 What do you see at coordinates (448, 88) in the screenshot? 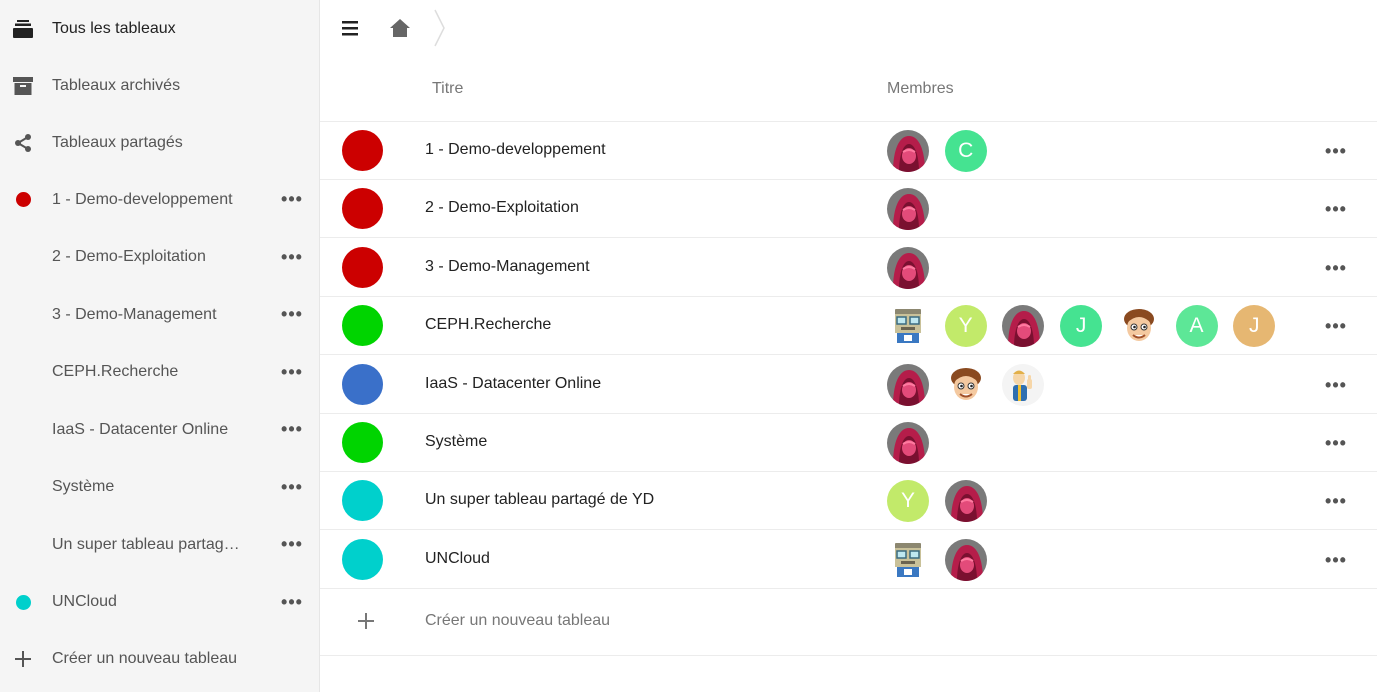
I see `column-header-title: Titre` at bounding box center [448, 88].